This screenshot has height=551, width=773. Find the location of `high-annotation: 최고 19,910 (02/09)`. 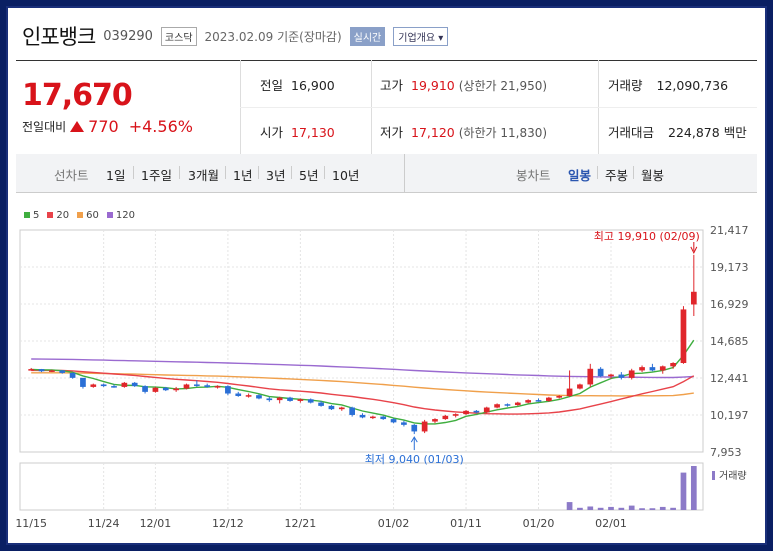

high-annotation: 최고 19,910 (02/09) is located at coordinates (647, 236).